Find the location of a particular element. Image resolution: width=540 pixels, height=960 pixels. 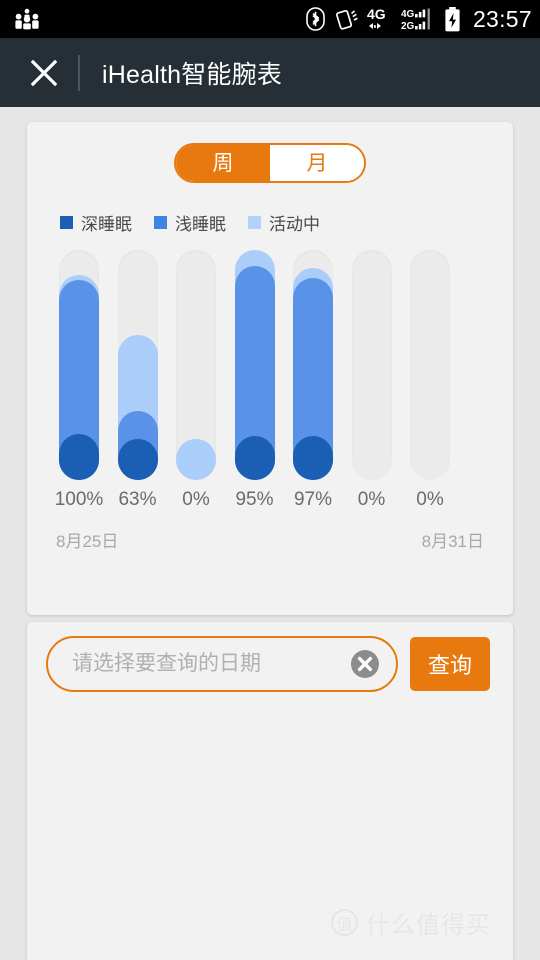

status-bar-left is located at coordinates (27, 19).